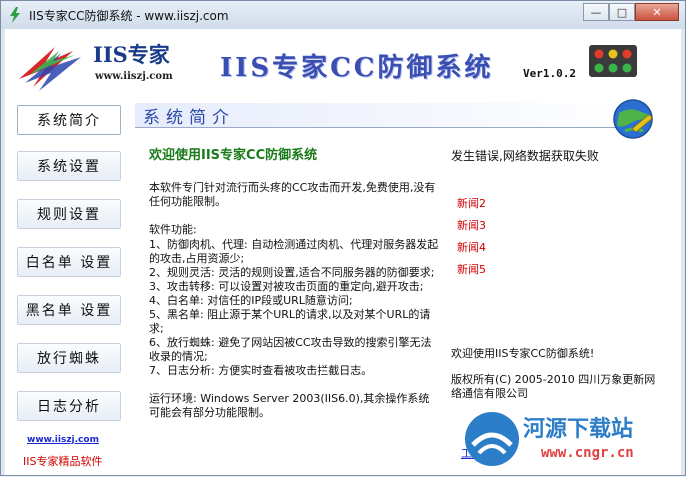  I want to click on nav-system-settings: 系统设置, so click(69, 166).